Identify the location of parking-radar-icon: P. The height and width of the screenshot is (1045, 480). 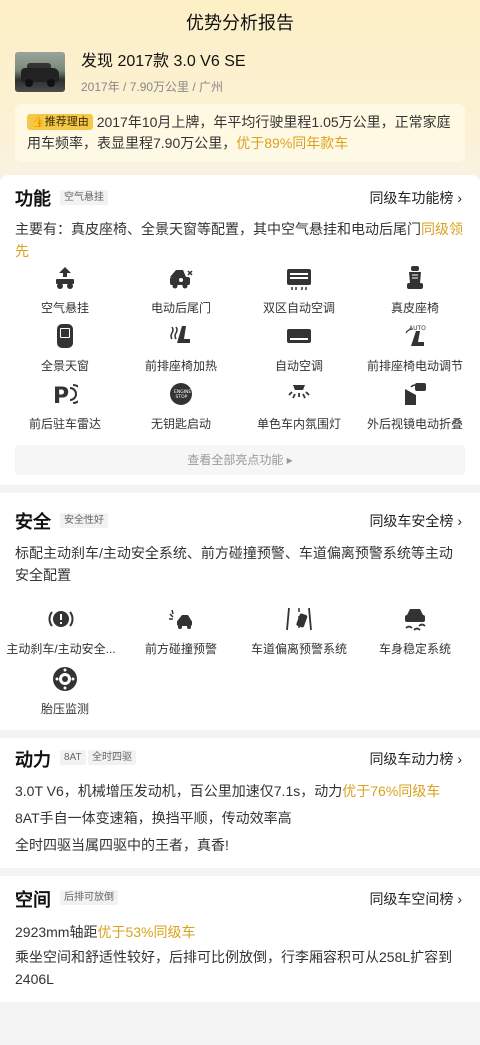
(67, 395).